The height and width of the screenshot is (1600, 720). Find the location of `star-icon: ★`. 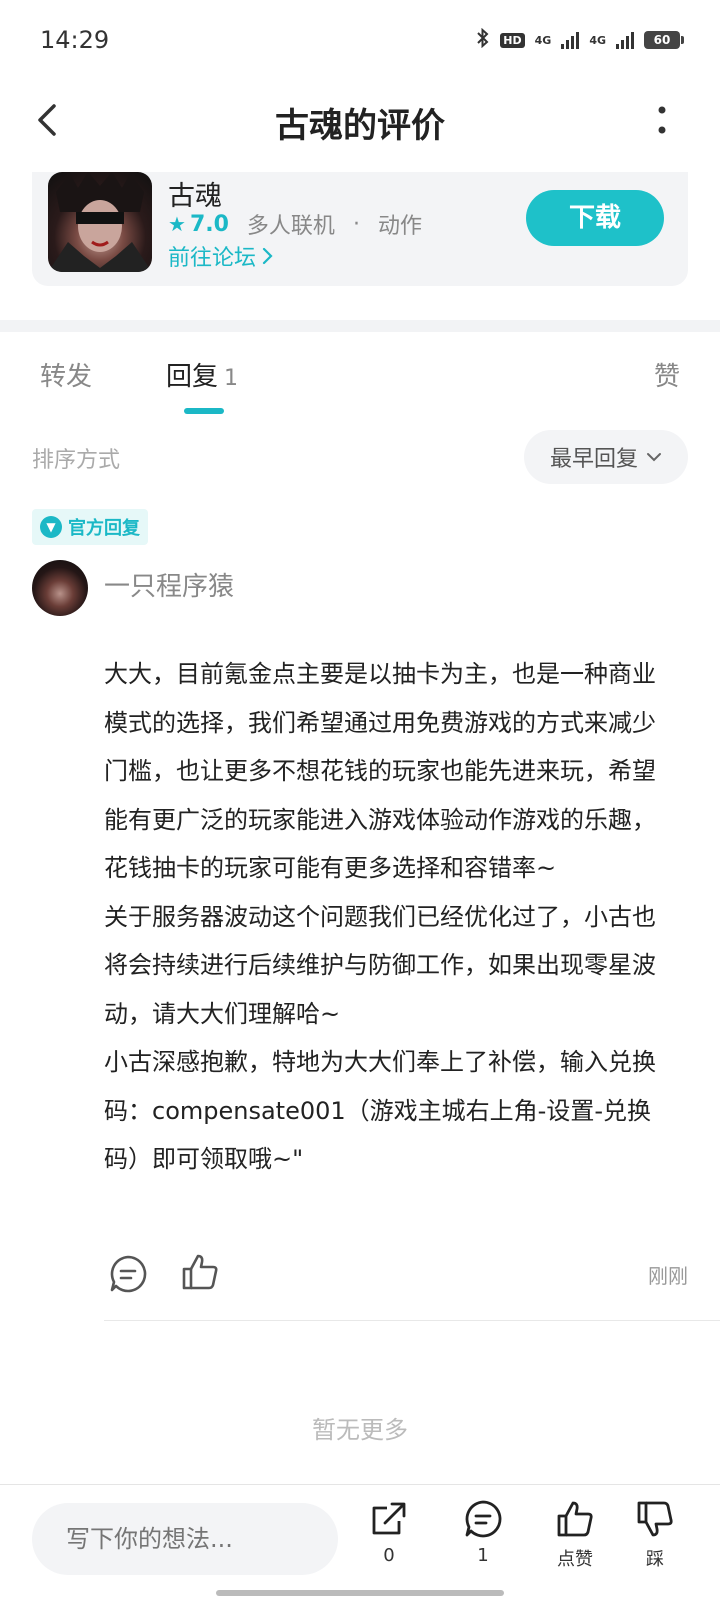

star-icon: ★ is located at coordinates (177, 224).